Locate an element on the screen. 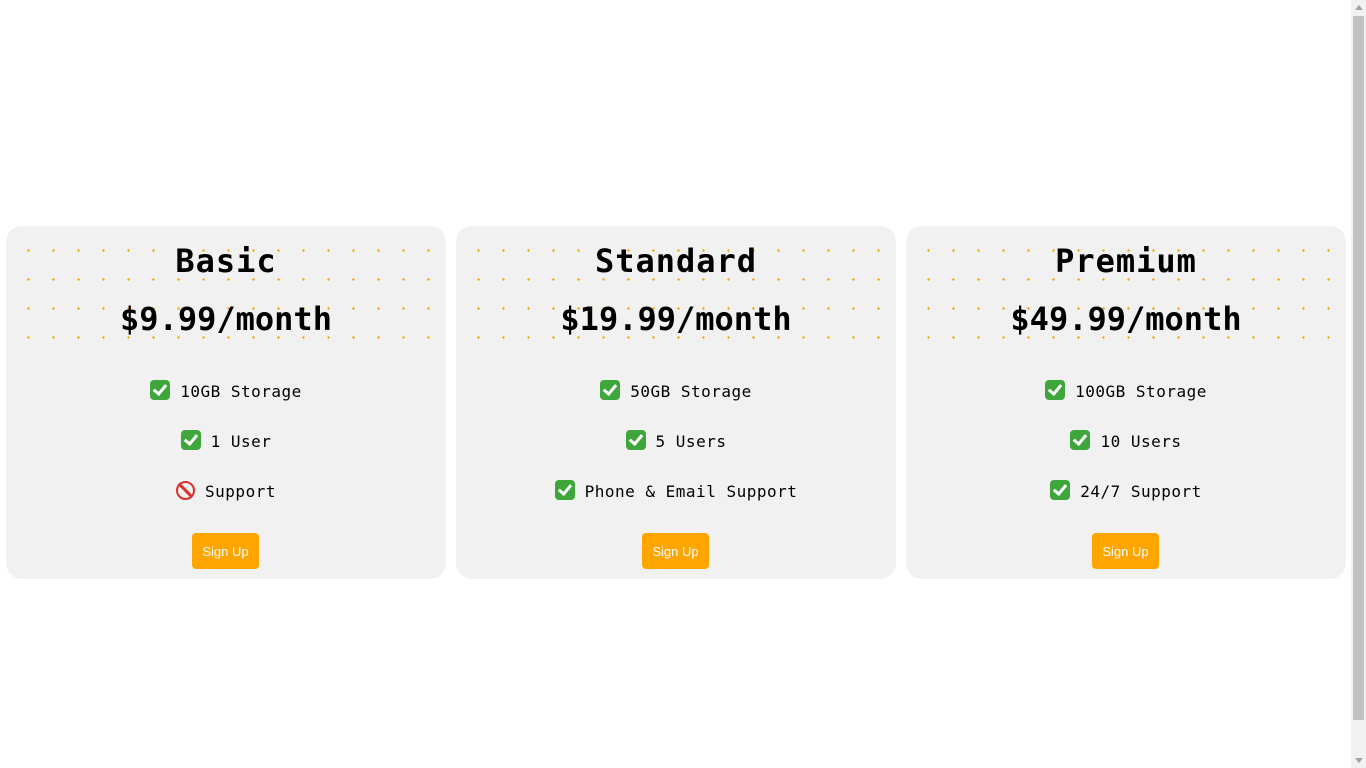 This screenshot has height=768, width=1366. feature-item: 24/7 Support is located at coordinates (1126, 505).